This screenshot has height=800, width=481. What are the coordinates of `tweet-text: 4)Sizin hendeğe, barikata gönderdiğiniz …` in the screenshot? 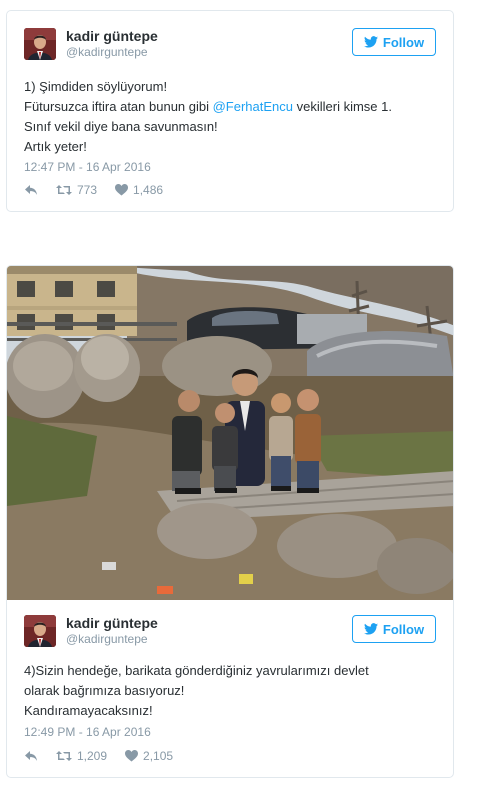 It's located at (231, 691).